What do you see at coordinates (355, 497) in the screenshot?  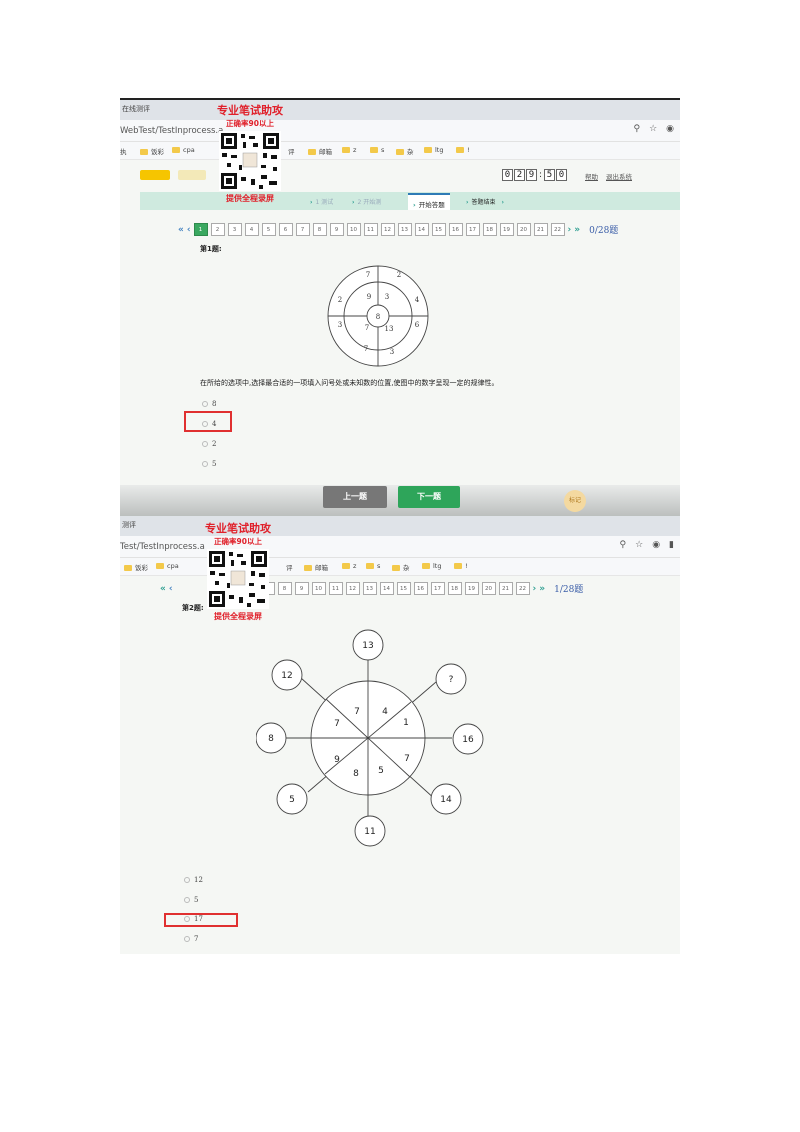 I see `prev-question-button: 上一题` at bounding box center [355, 497].